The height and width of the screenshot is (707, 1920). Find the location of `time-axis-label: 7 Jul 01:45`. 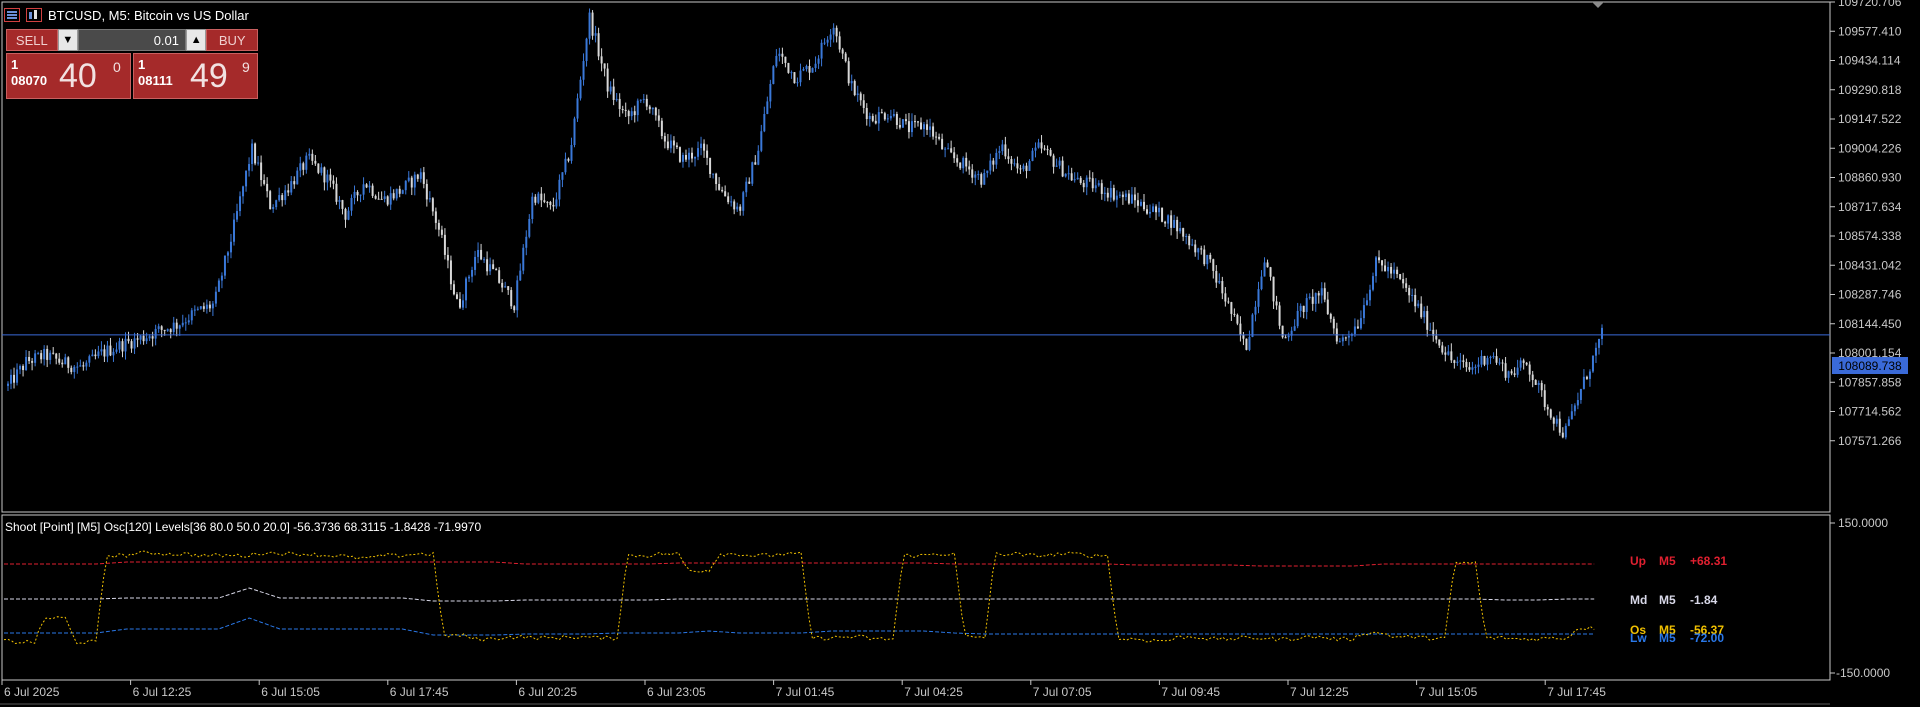

time-axis-label: 7 Jul 01:45 is located at coordinates (805, 692).